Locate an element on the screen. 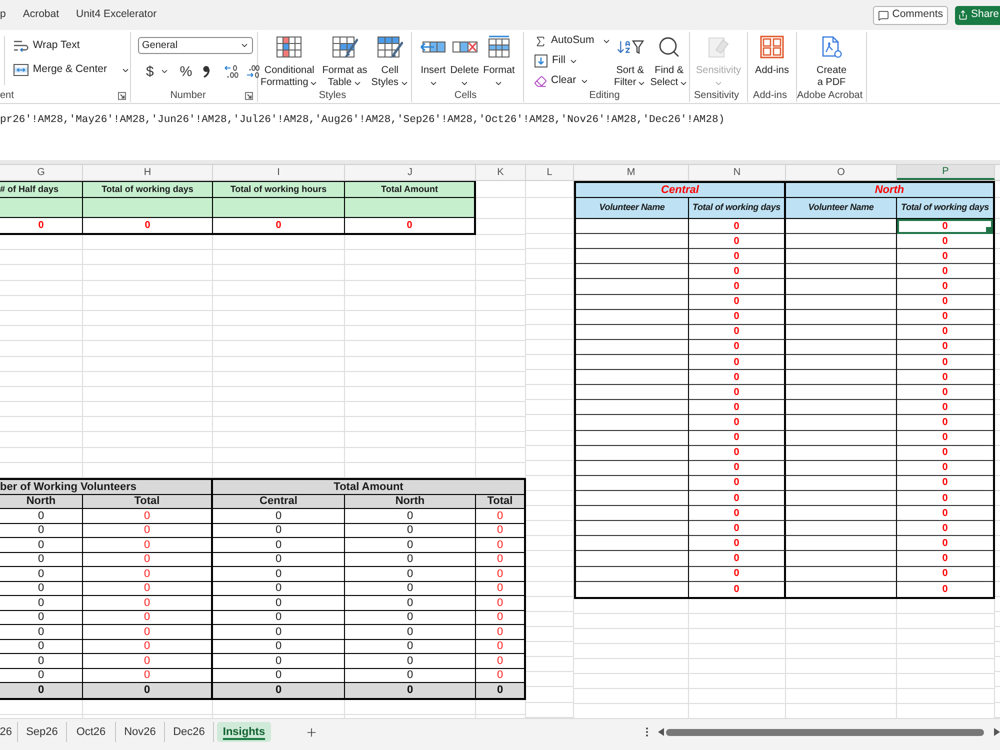 Image resolution: width=1000 pixels, height=750 pixels. currency-format-button: $ is located at coordinates (157, 71).